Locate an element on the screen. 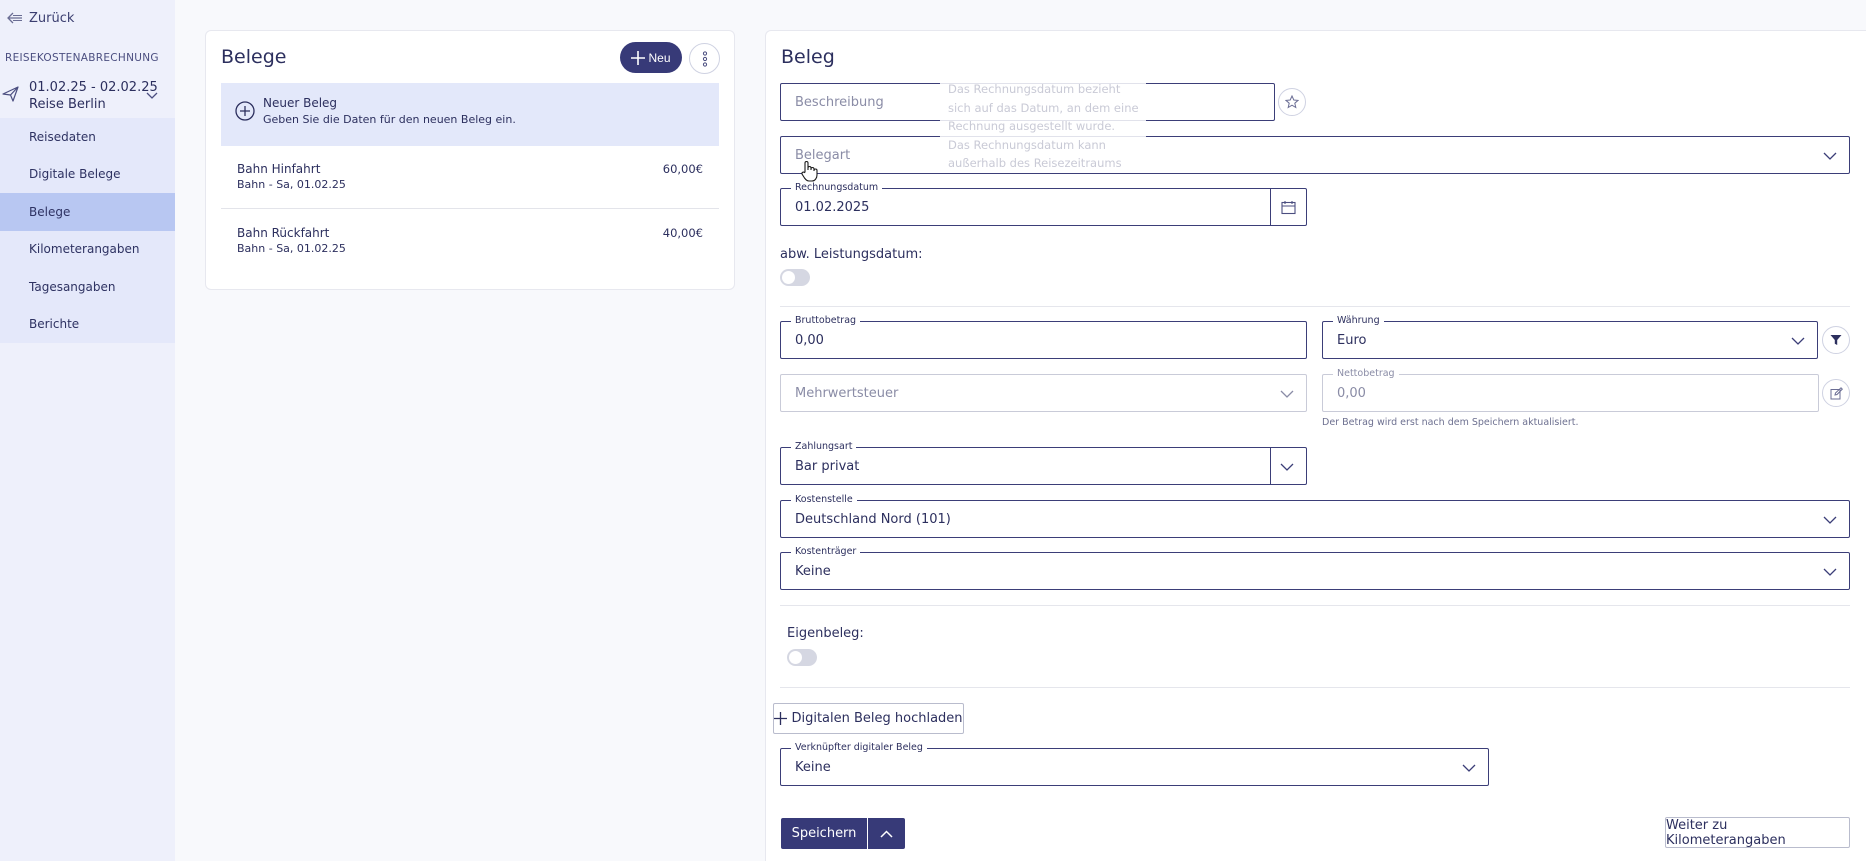 This screenshot has height=861, width=1866. kostentraeger-select: Kostenträger Keine is located at coordinates (1315, 567).